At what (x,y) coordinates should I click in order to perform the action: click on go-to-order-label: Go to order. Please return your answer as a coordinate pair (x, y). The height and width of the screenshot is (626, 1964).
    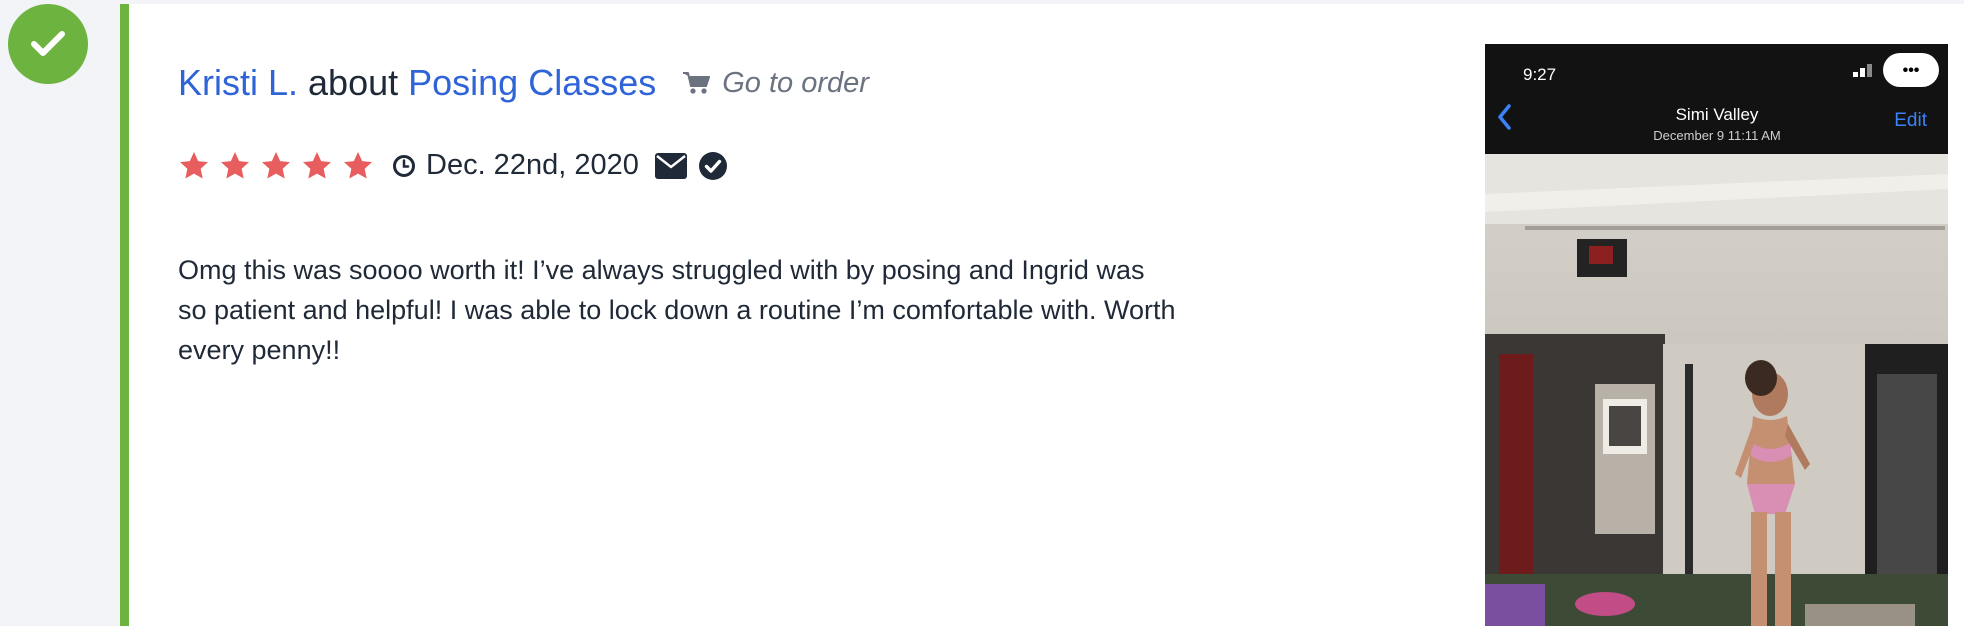
    Looking at the image, I should click on (795, 82).